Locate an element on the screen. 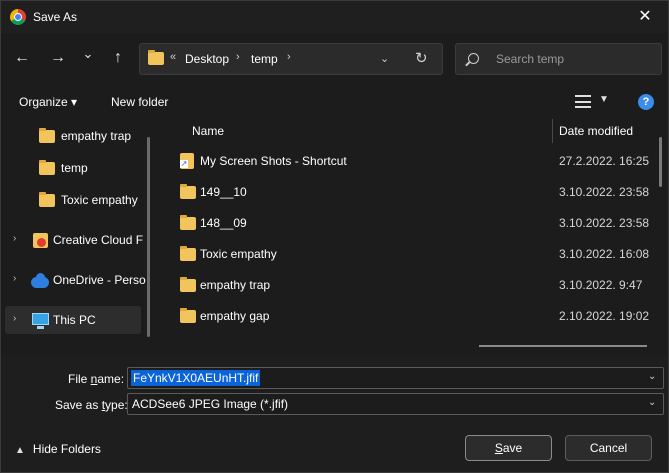 The image size is (669, 473). onedrive-cloud-icon is located at coordinates (40, 280).